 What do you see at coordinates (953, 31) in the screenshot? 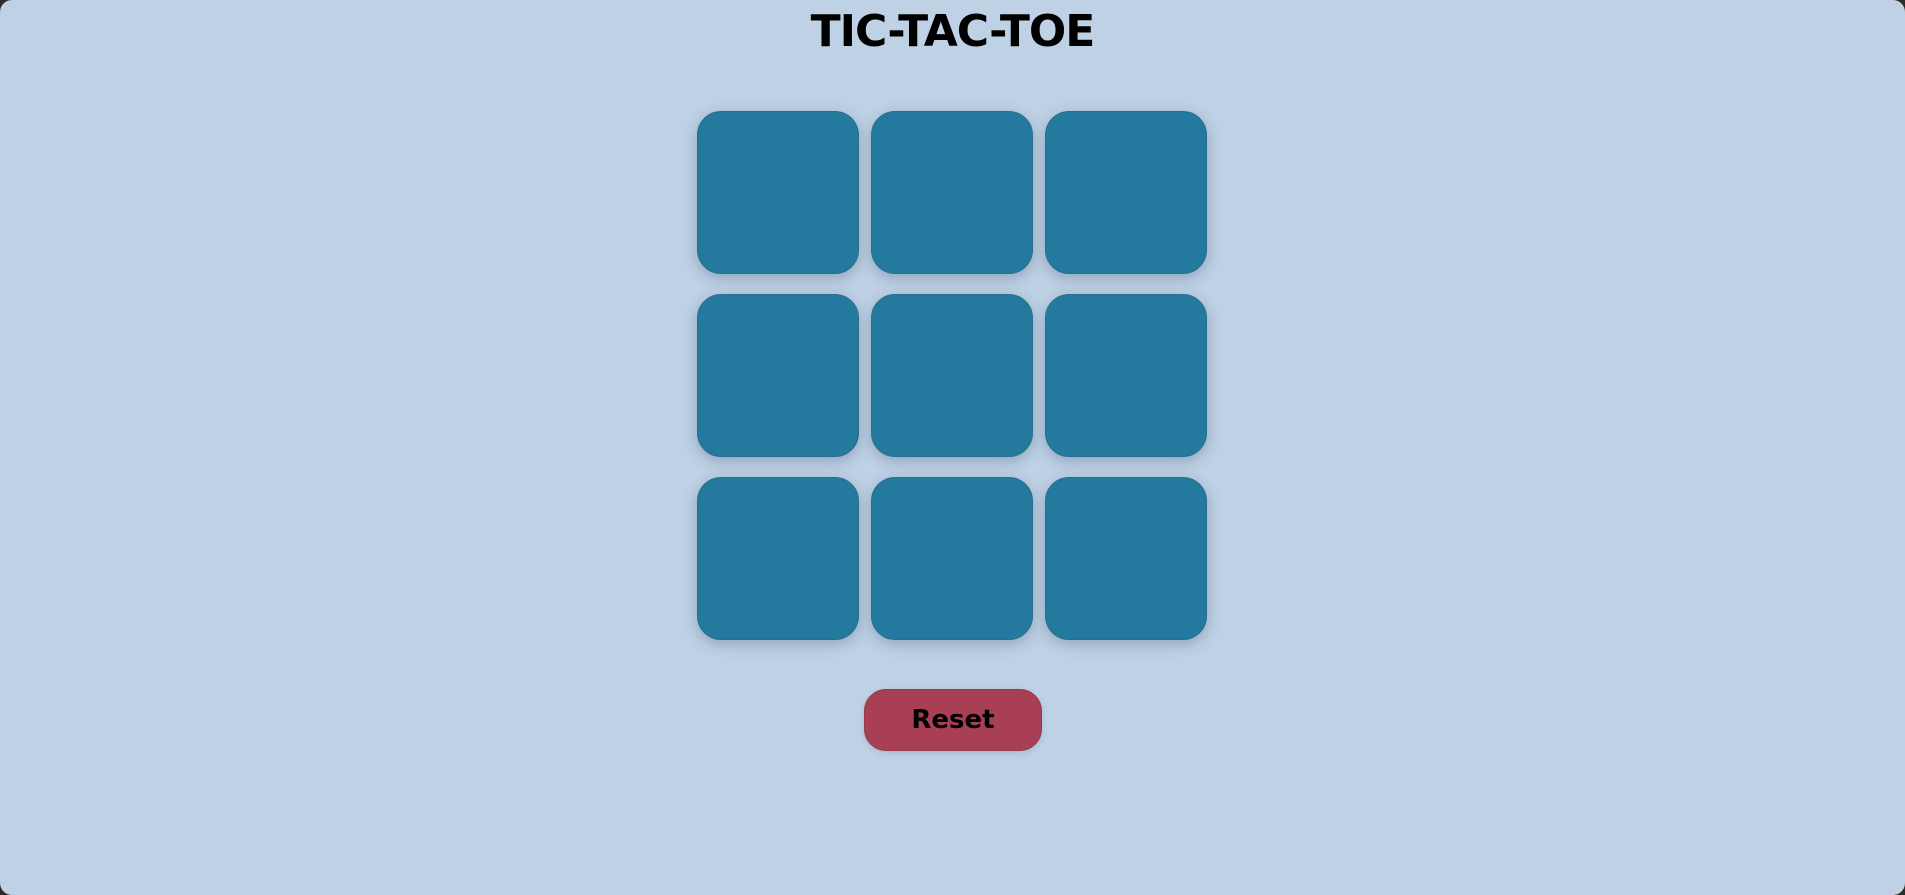
I see `game-title: TIC-TAC-TOE` at bounding box center [953, 31].